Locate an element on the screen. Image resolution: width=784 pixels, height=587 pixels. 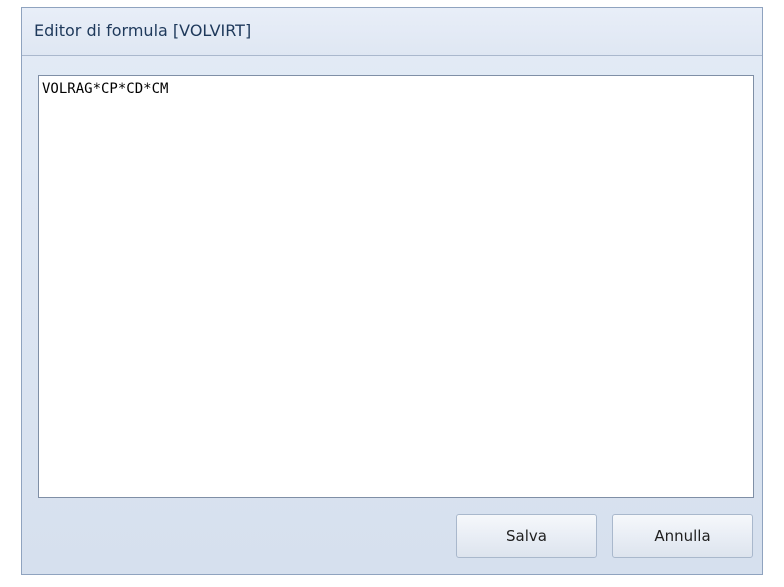
dialog-titlebar: Editor di formula [VOLVIRT] is located at coordinates (392, 31).